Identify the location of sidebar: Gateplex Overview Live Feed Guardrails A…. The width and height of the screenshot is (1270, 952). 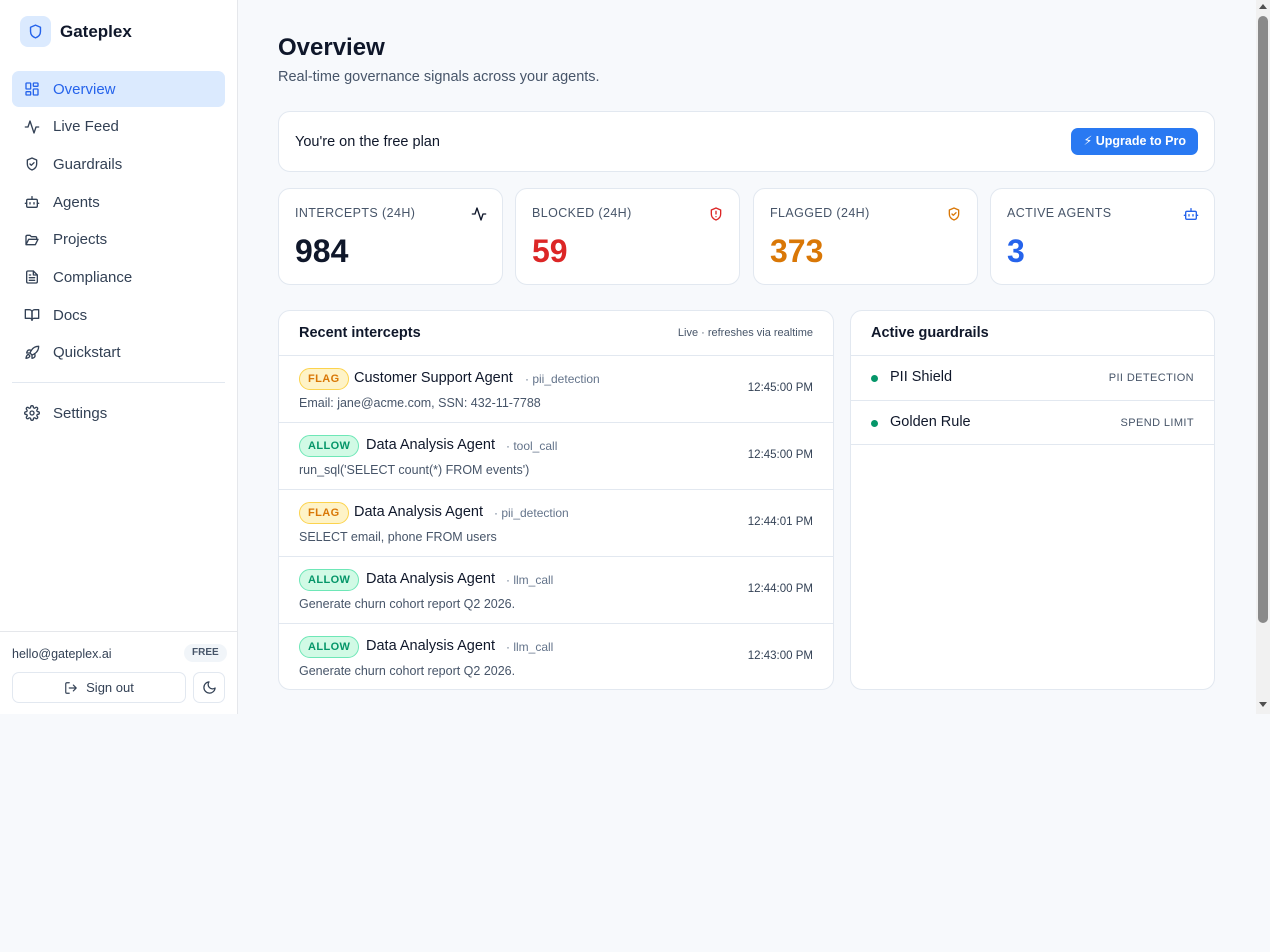
(119, 357).